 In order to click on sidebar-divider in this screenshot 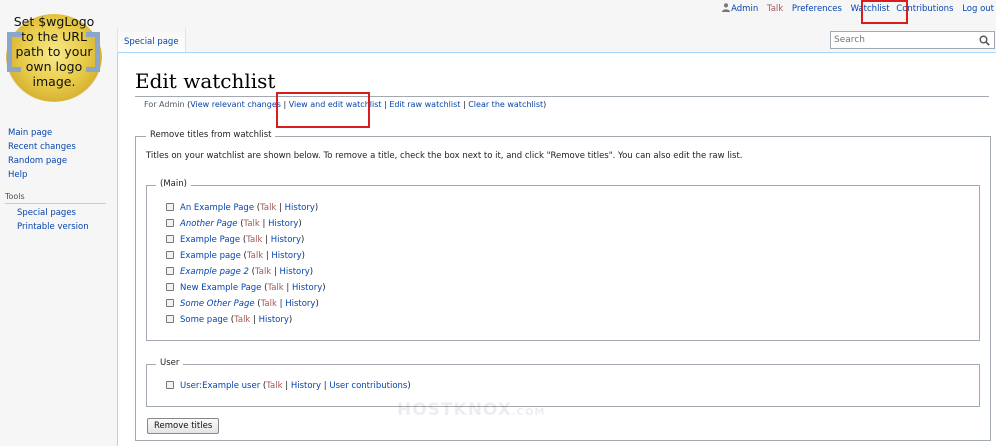, I will do `click(55, 203)`.